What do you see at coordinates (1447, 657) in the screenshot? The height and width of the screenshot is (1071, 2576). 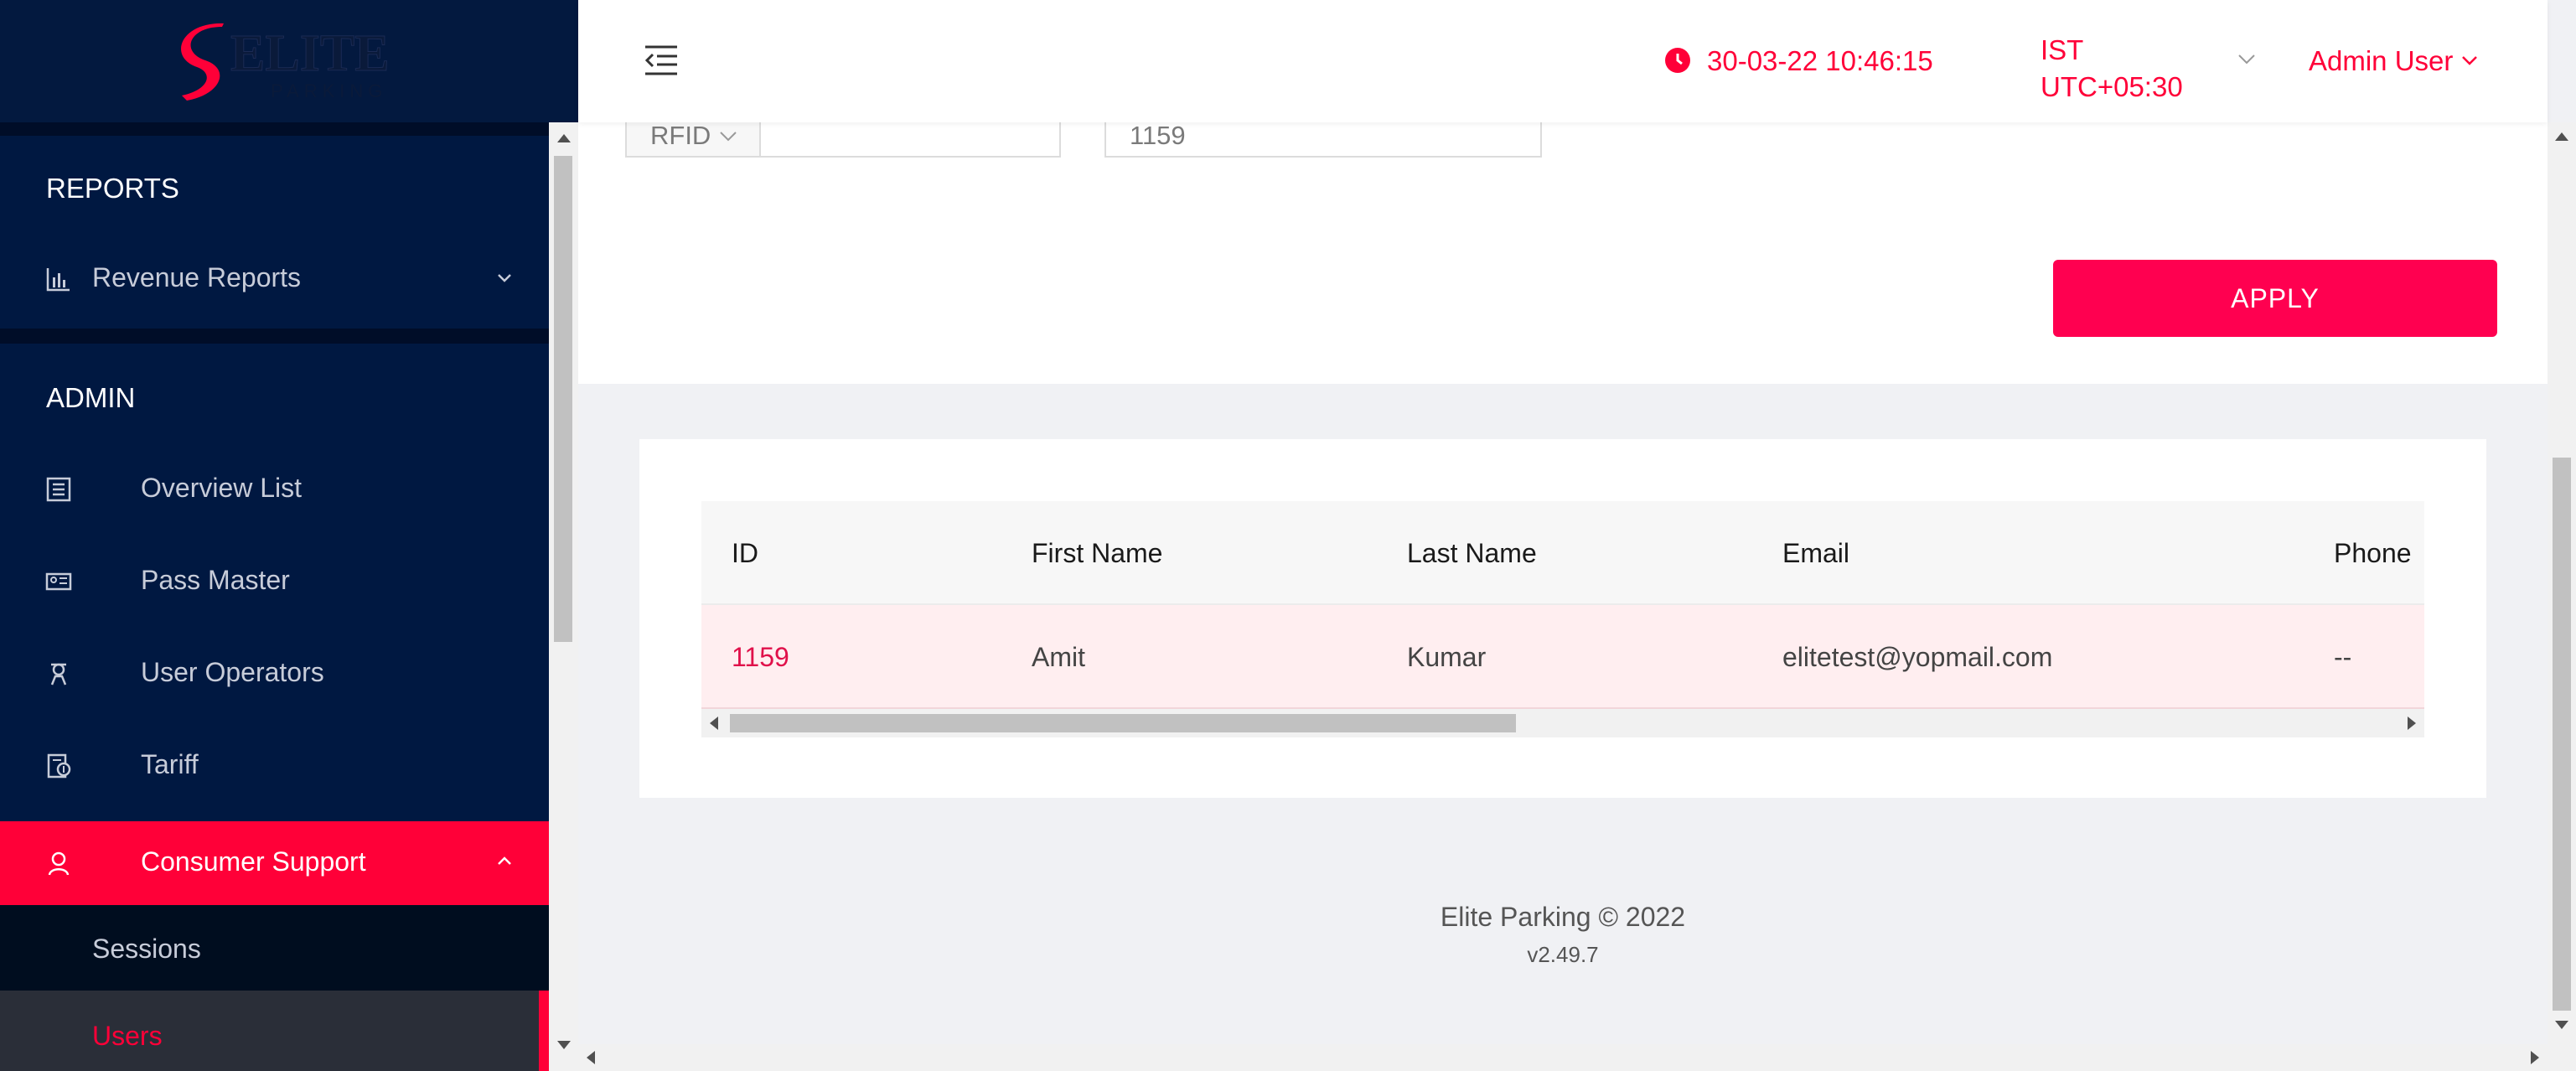 I see `last-name-cell: Kumar` at bounding box center [1447, 657].